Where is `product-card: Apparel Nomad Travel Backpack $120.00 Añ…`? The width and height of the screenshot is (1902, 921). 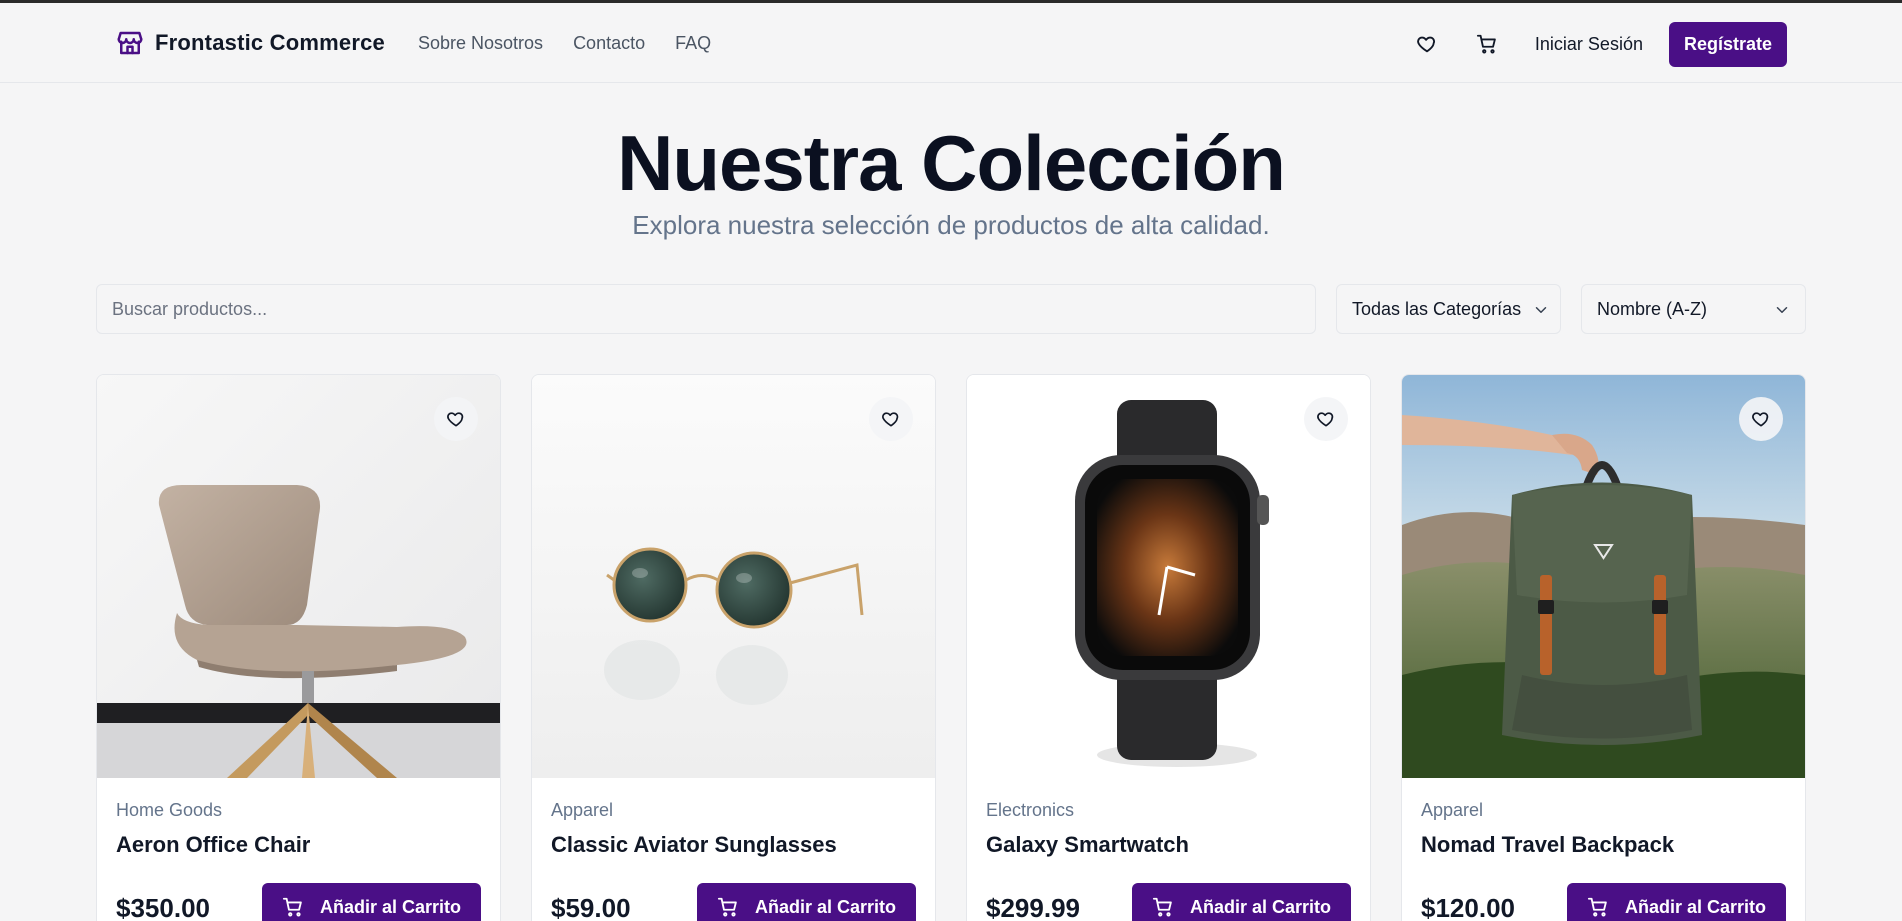
product-card: Apparel Nomad Travel Backpack $120.00 Añ… is located at coordinates (1603, 647).